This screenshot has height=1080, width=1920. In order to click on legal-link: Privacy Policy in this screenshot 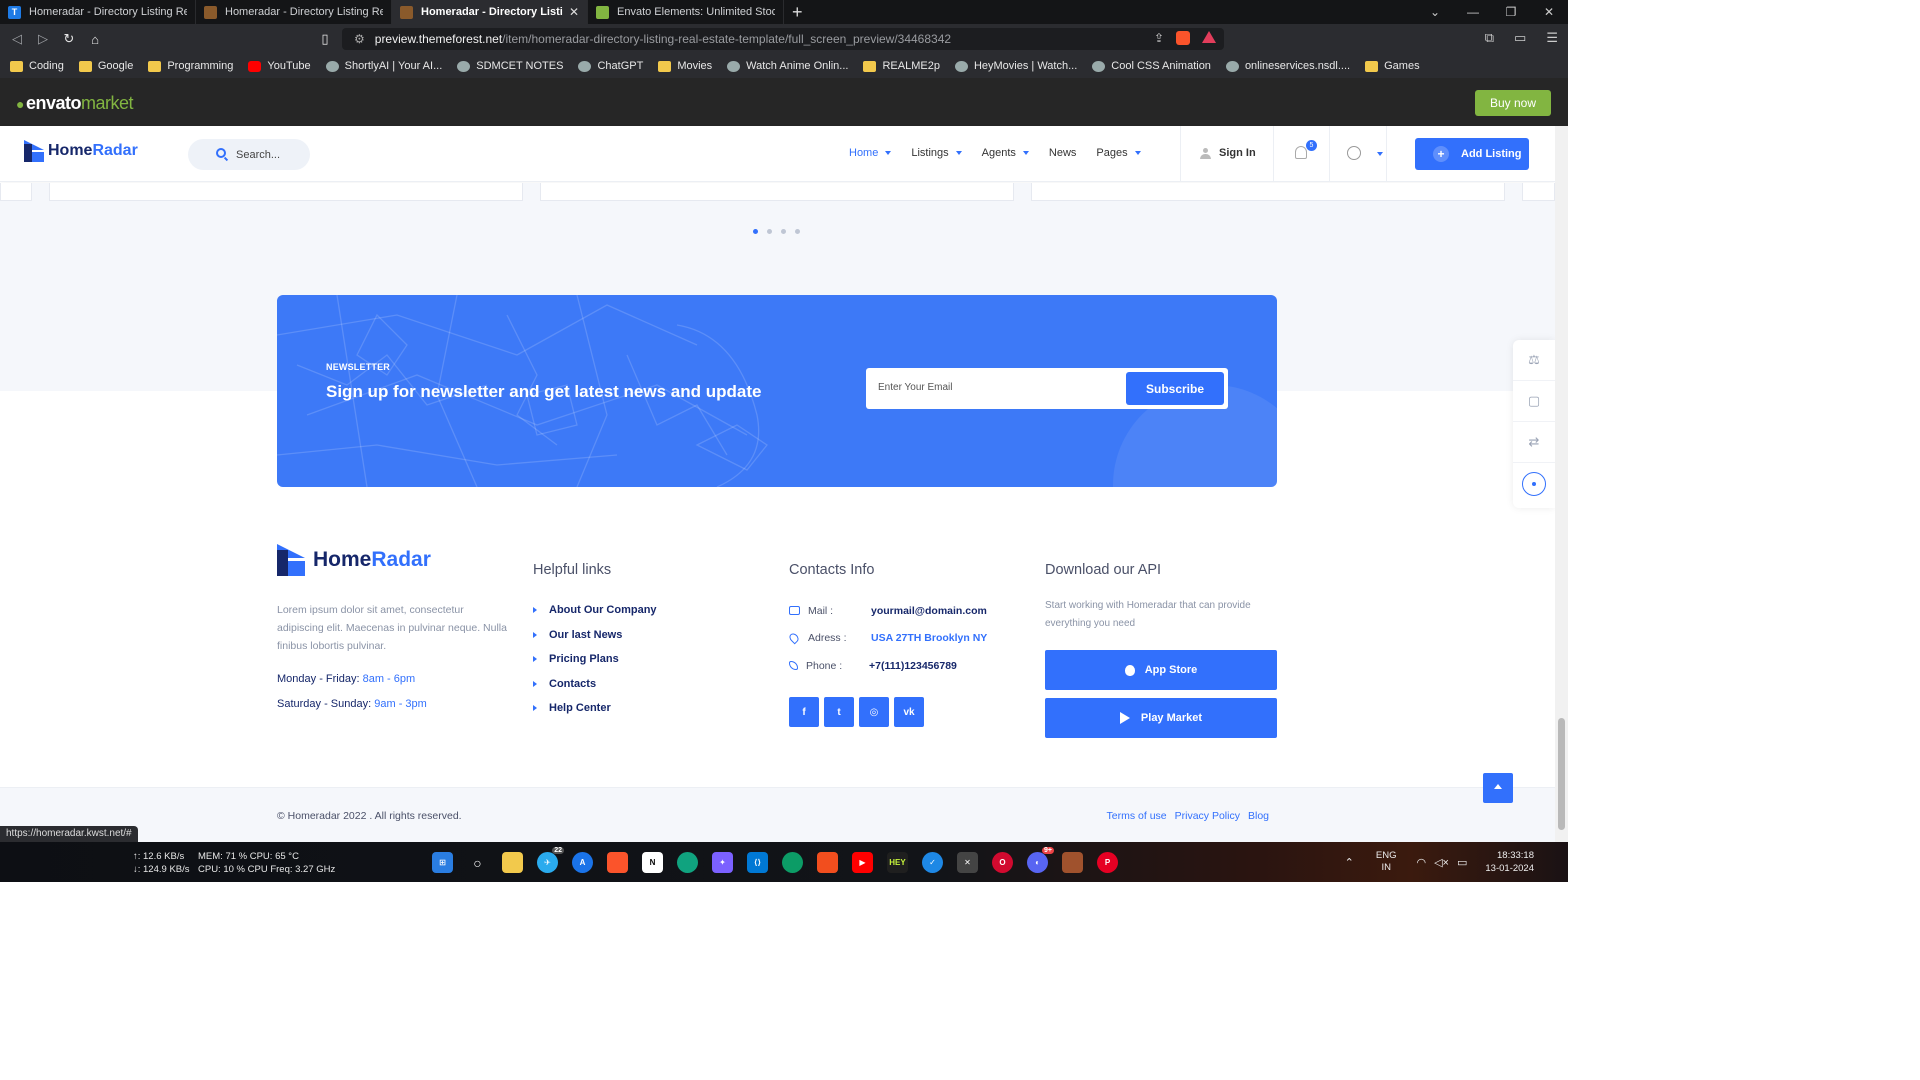, I will do `click(1207, 816)`.